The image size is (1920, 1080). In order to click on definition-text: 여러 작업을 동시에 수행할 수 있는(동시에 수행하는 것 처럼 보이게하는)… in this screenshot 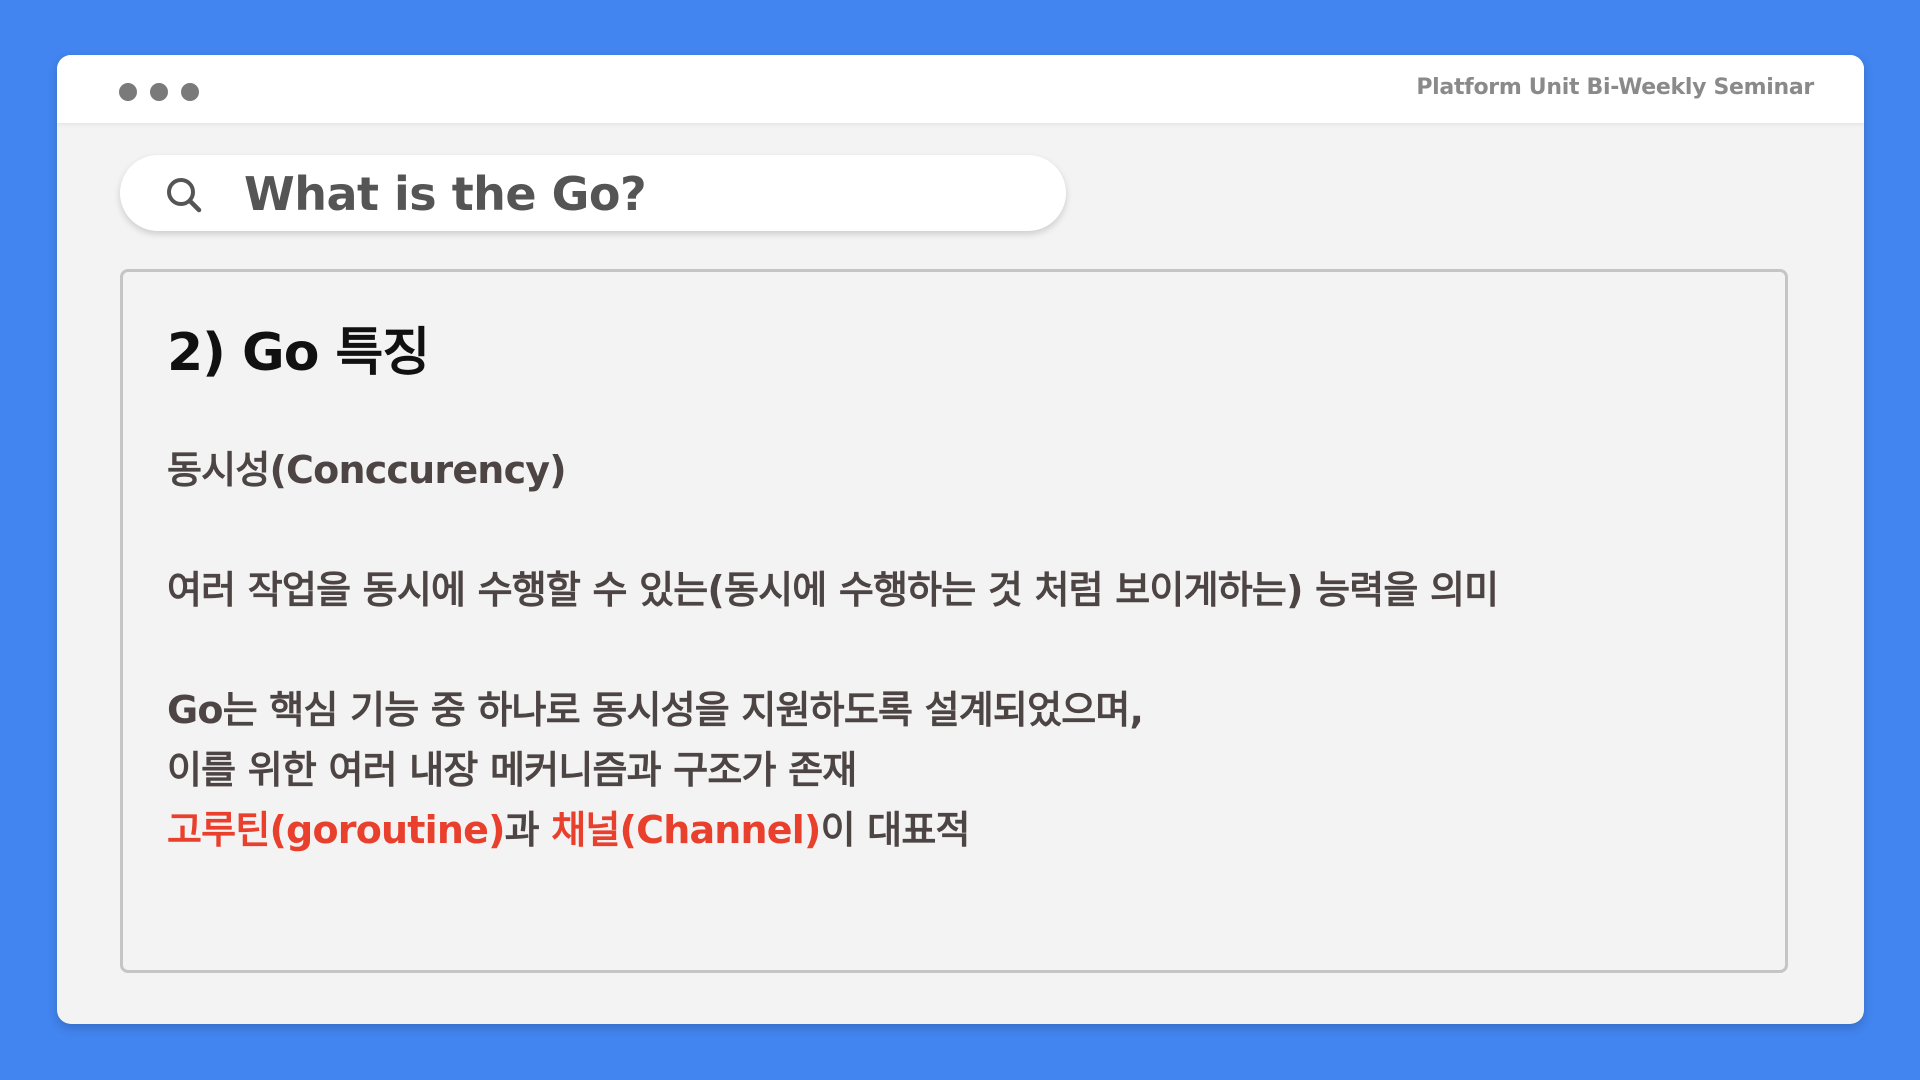, I will do `click(833, 590)`.